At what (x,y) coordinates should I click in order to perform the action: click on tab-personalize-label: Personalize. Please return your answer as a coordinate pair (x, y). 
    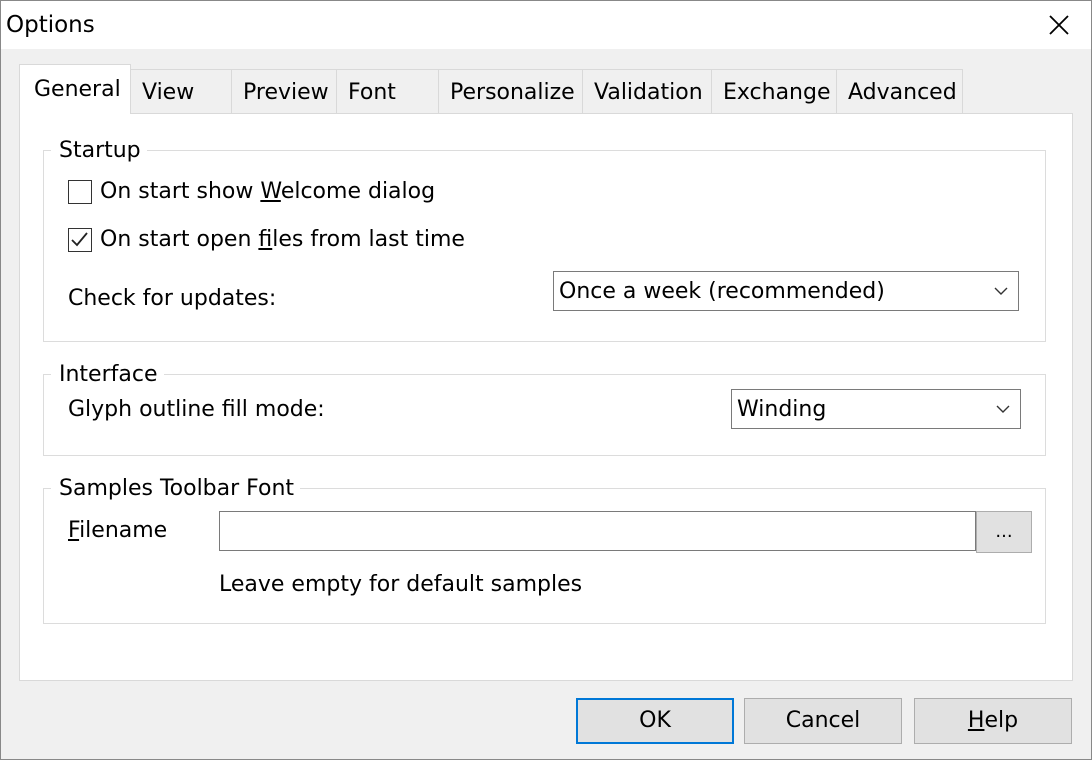
    Looking at the image, I should click on (512, 92).